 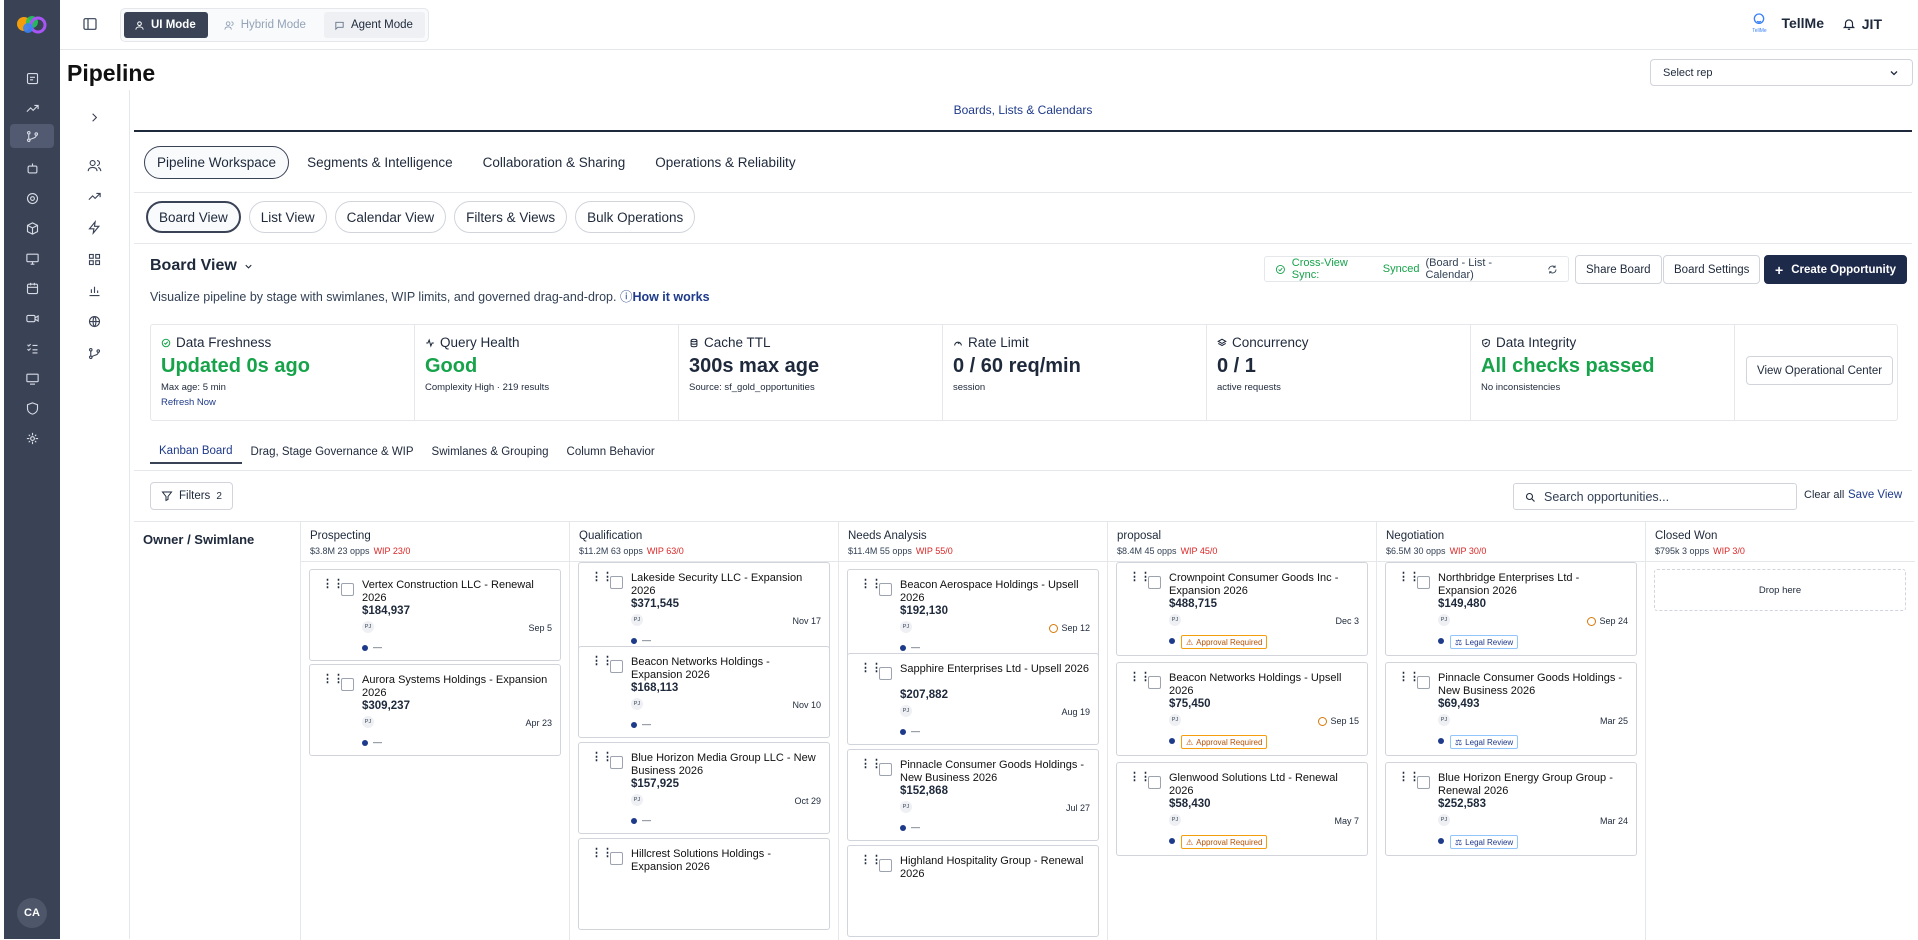 I want to click on rail-video-icon, so click(x=32, y=318).